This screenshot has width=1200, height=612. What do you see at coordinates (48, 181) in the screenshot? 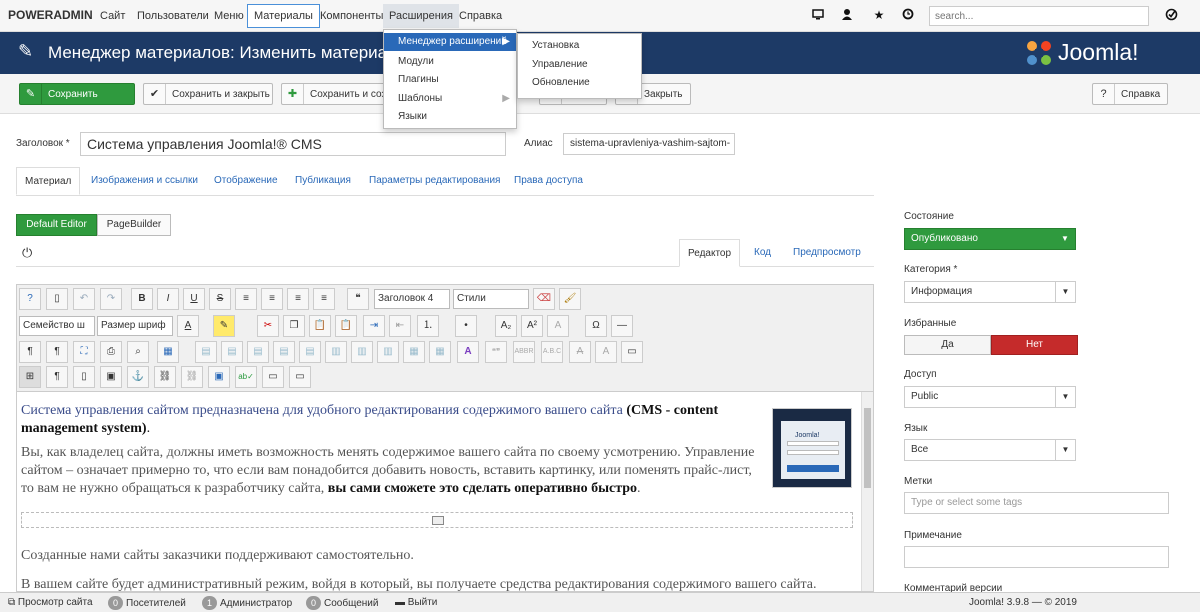
I see `tab-content: Материал` at bounding box center [48, 181].